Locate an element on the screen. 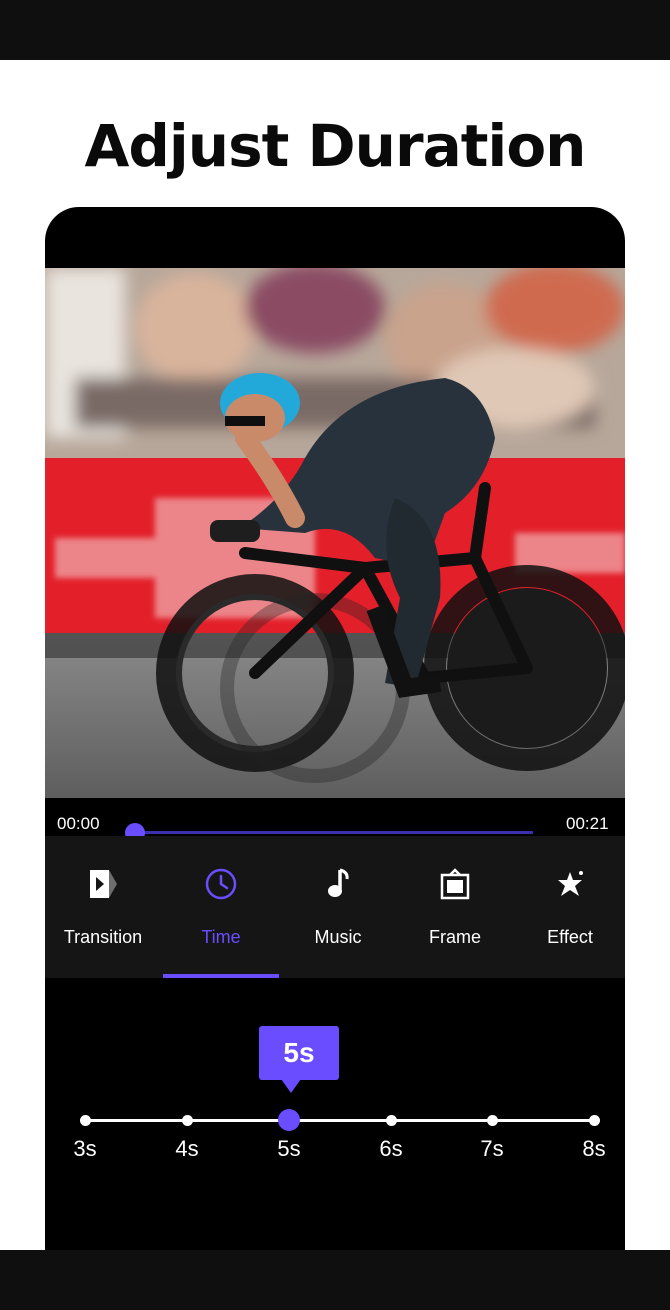  top-status-bar is located at coordinates (335, 30).